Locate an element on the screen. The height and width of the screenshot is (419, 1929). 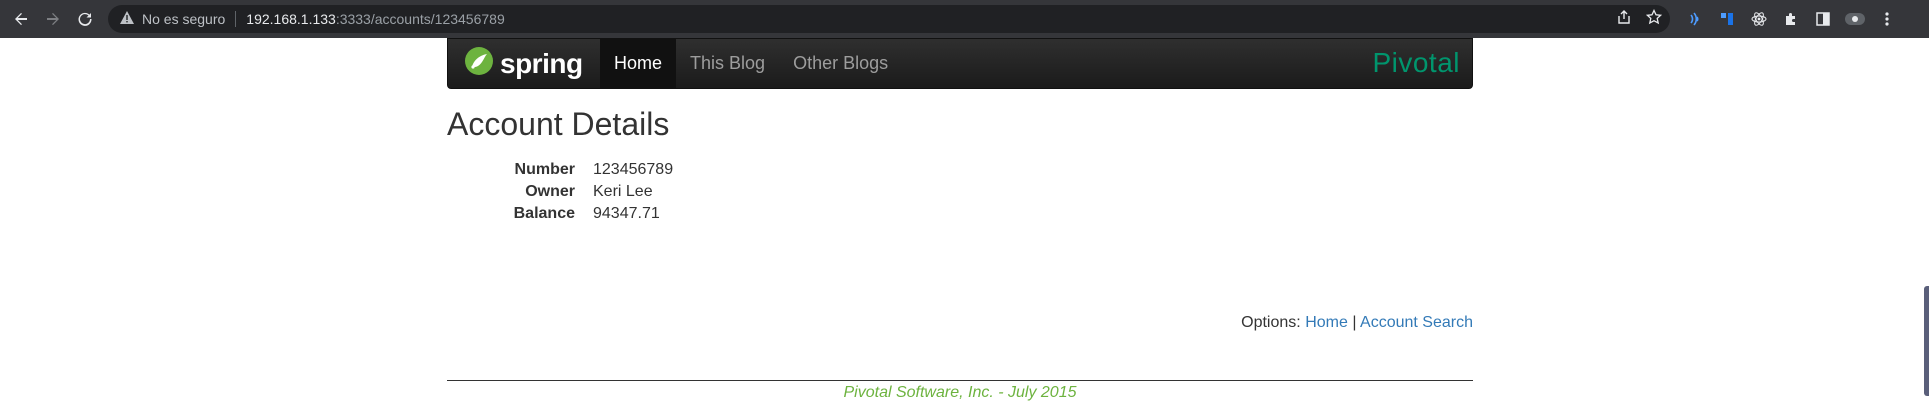
detail-label: Number is located at coordinates (544, 169).